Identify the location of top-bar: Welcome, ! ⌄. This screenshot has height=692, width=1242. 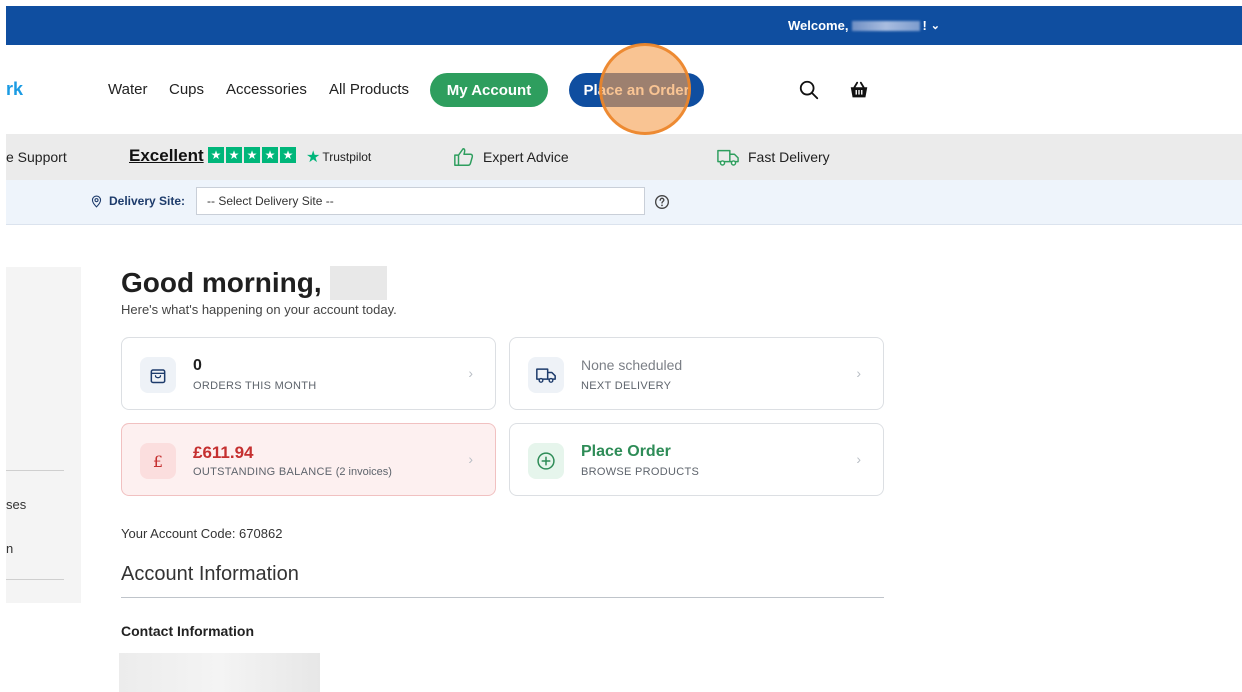
(624, 25).